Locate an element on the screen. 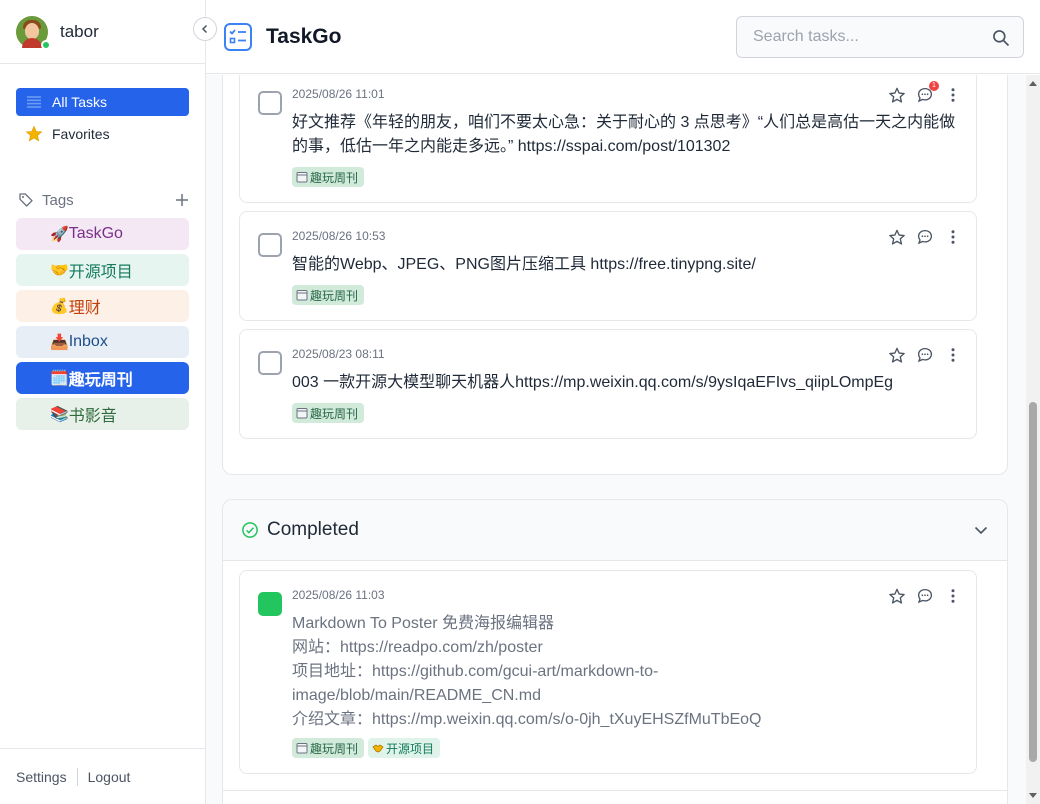 This screenshot has width=1040, height=804. task-date: 2025/08/23 08:11 is located at coordinates (338, 354).